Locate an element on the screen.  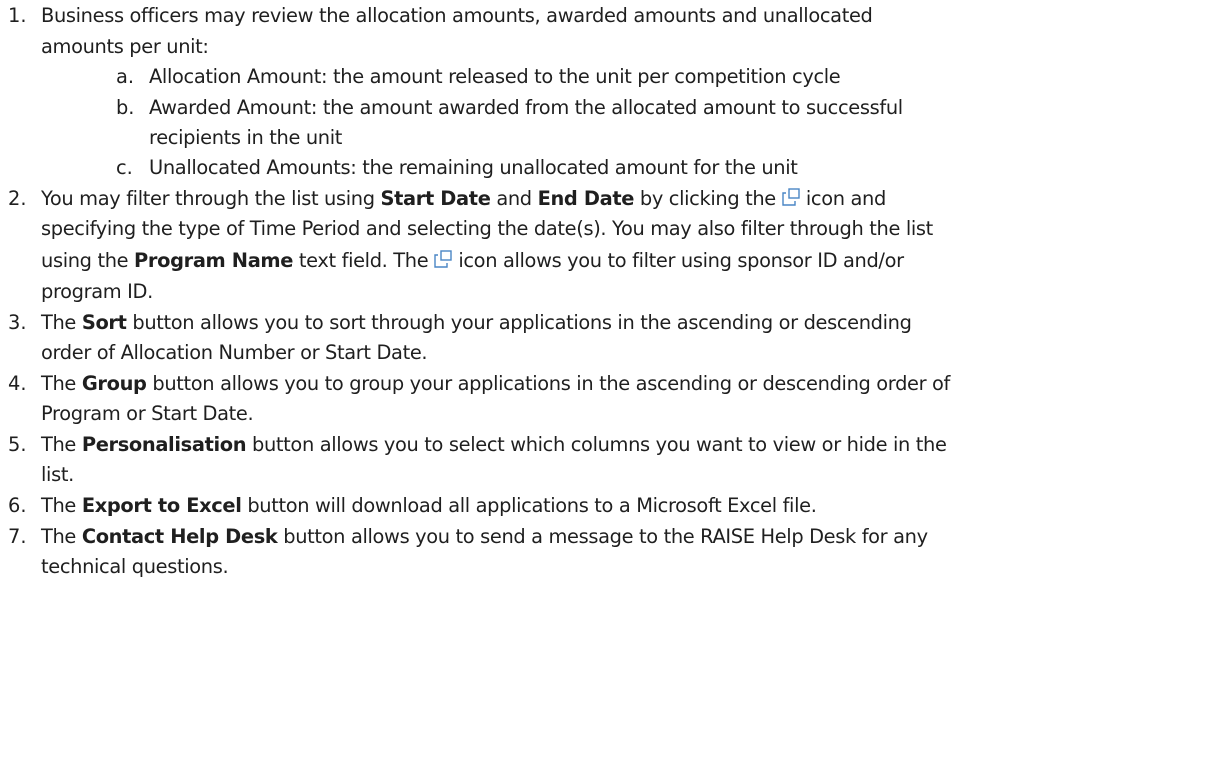
bold-term-contact-help-desk: Contact Help Desk is located at coordinates (179, 536).